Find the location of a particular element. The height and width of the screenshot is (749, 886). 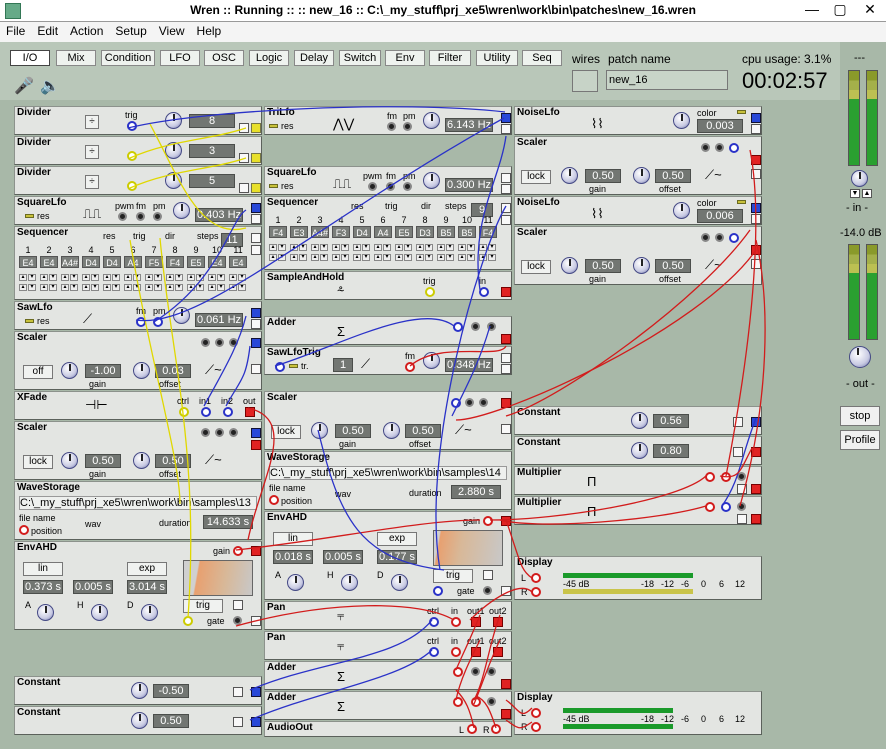

step-note: B5 is located at coordinates (467, 232).